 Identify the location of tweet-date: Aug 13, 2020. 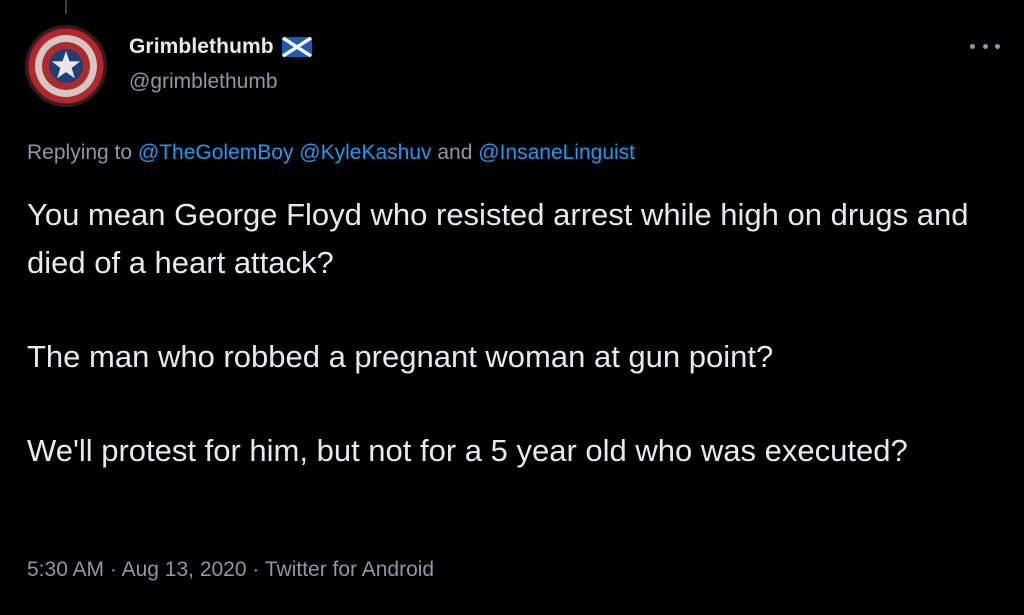
(184, 569).